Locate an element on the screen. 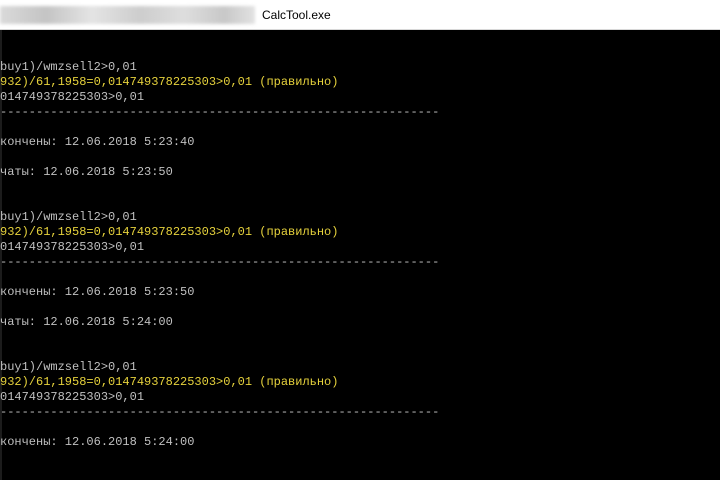  console-line: кончены: 12.06.2018 5:23:40 is located at coordinates (97, 142).